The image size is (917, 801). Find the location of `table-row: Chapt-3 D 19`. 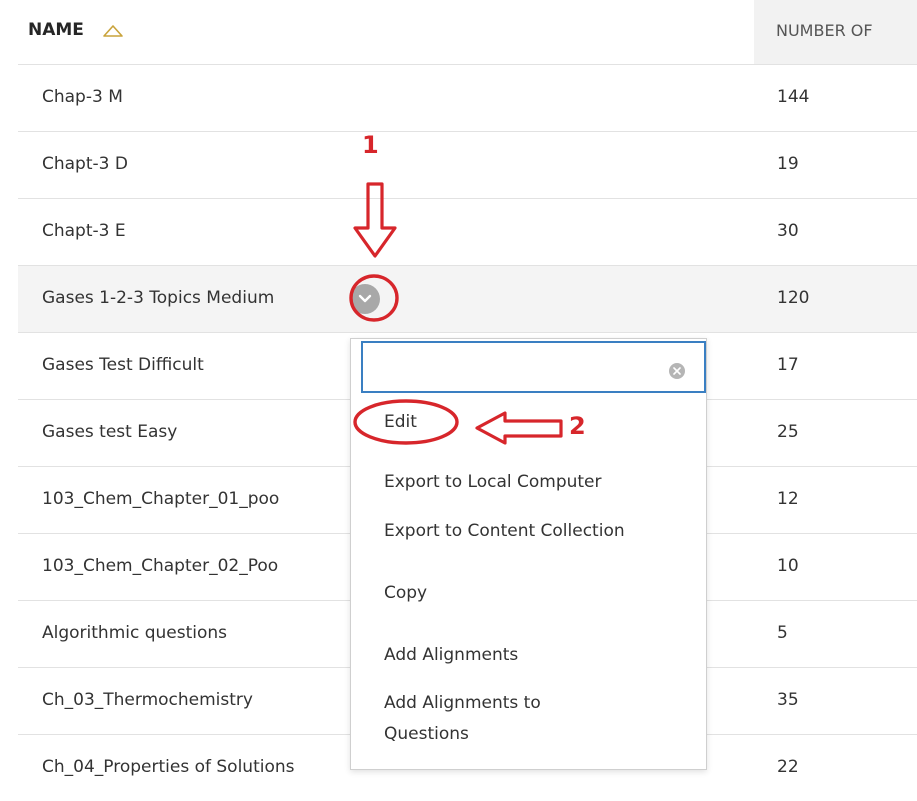

table-row: Chapt-3 D 19 is located at coordinates (467, 164).